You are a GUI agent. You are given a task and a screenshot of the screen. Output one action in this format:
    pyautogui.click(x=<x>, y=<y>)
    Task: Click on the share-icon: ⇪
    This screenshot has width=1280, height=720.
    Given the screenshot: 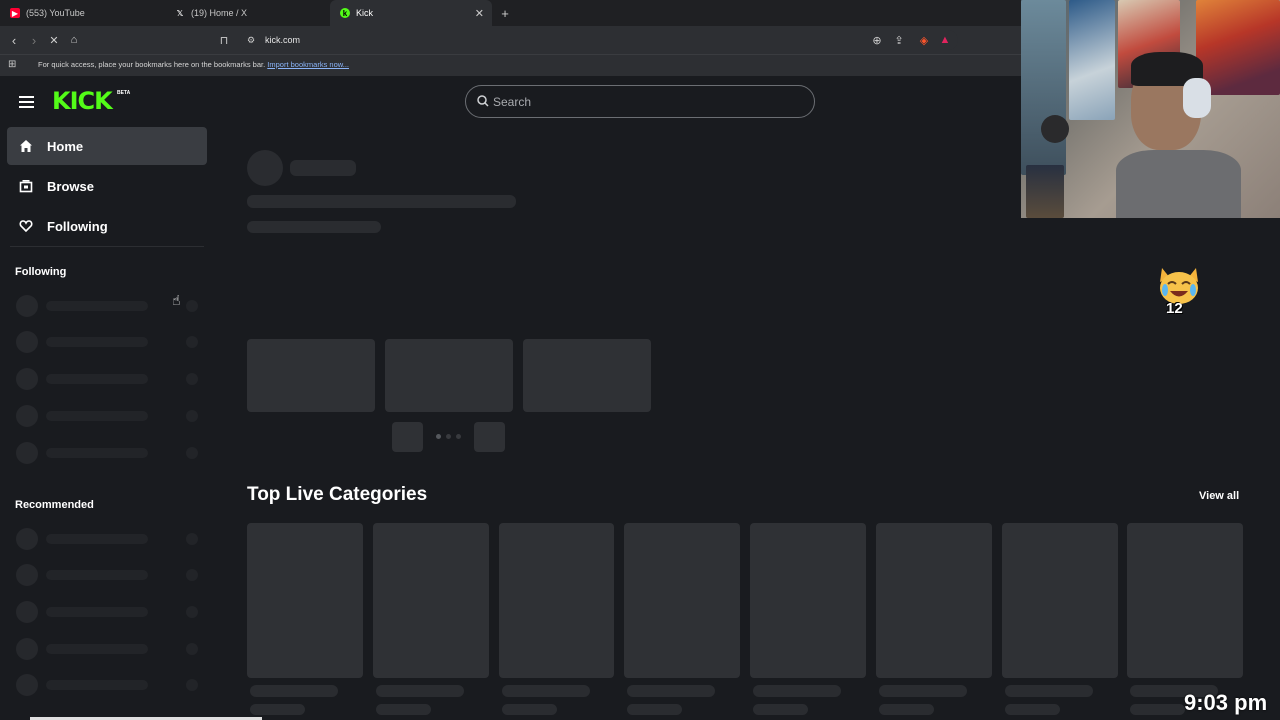 What is the action you would take?
    pyautogui.click(x=899, y=40)
    